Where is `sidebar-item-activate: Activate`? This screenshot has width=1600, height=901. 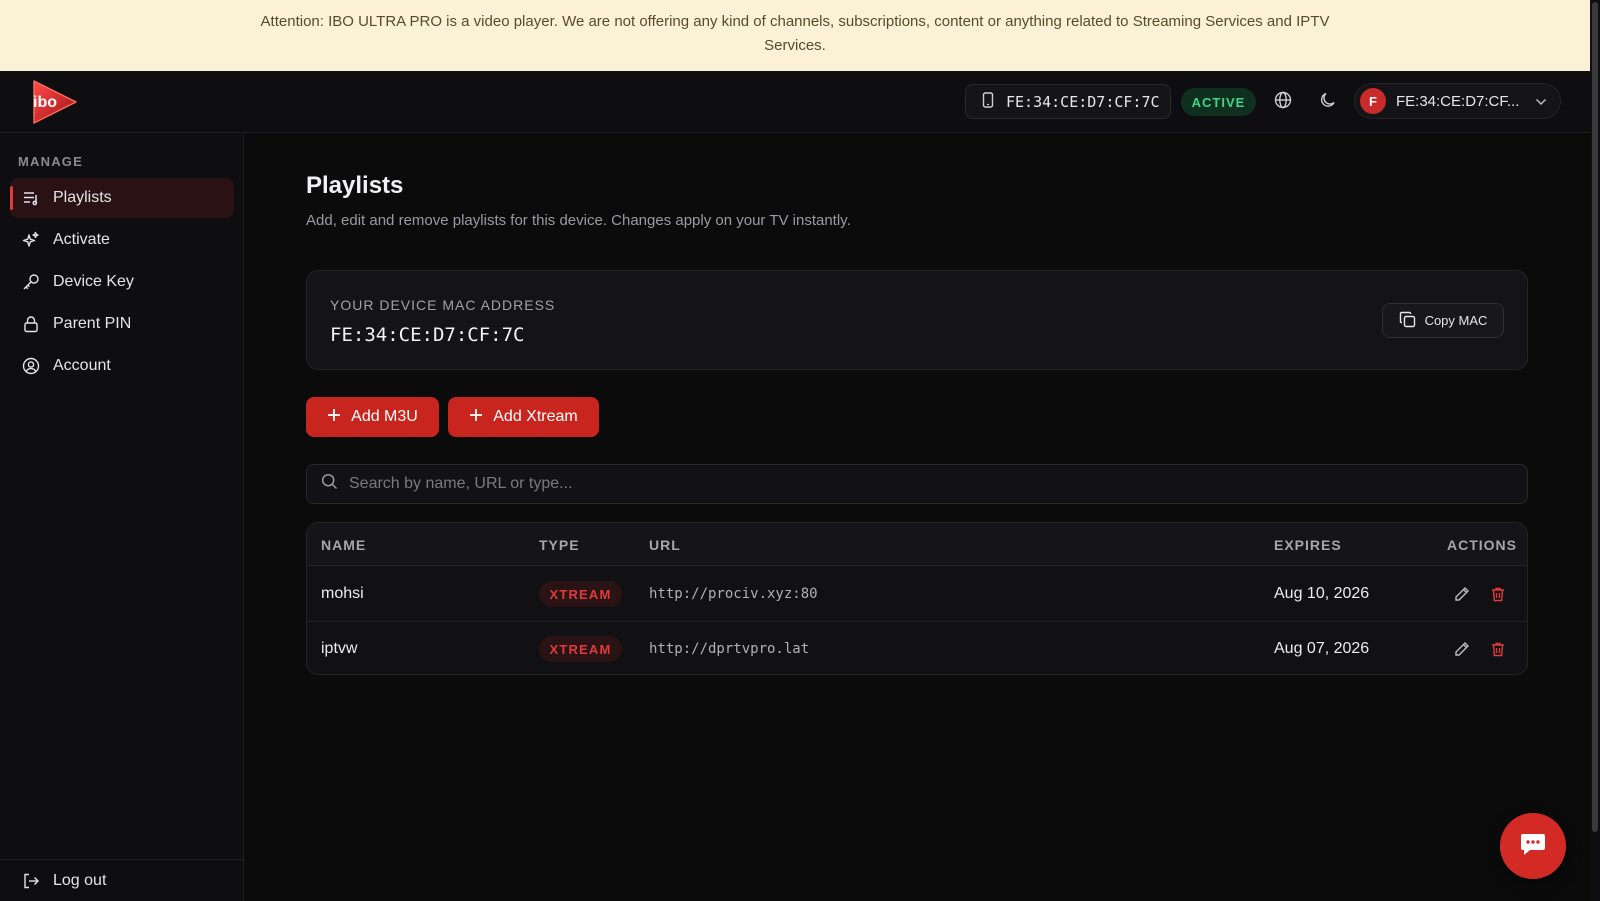 sidebar-item-activate: Activate is located at coordinates (122, 240).